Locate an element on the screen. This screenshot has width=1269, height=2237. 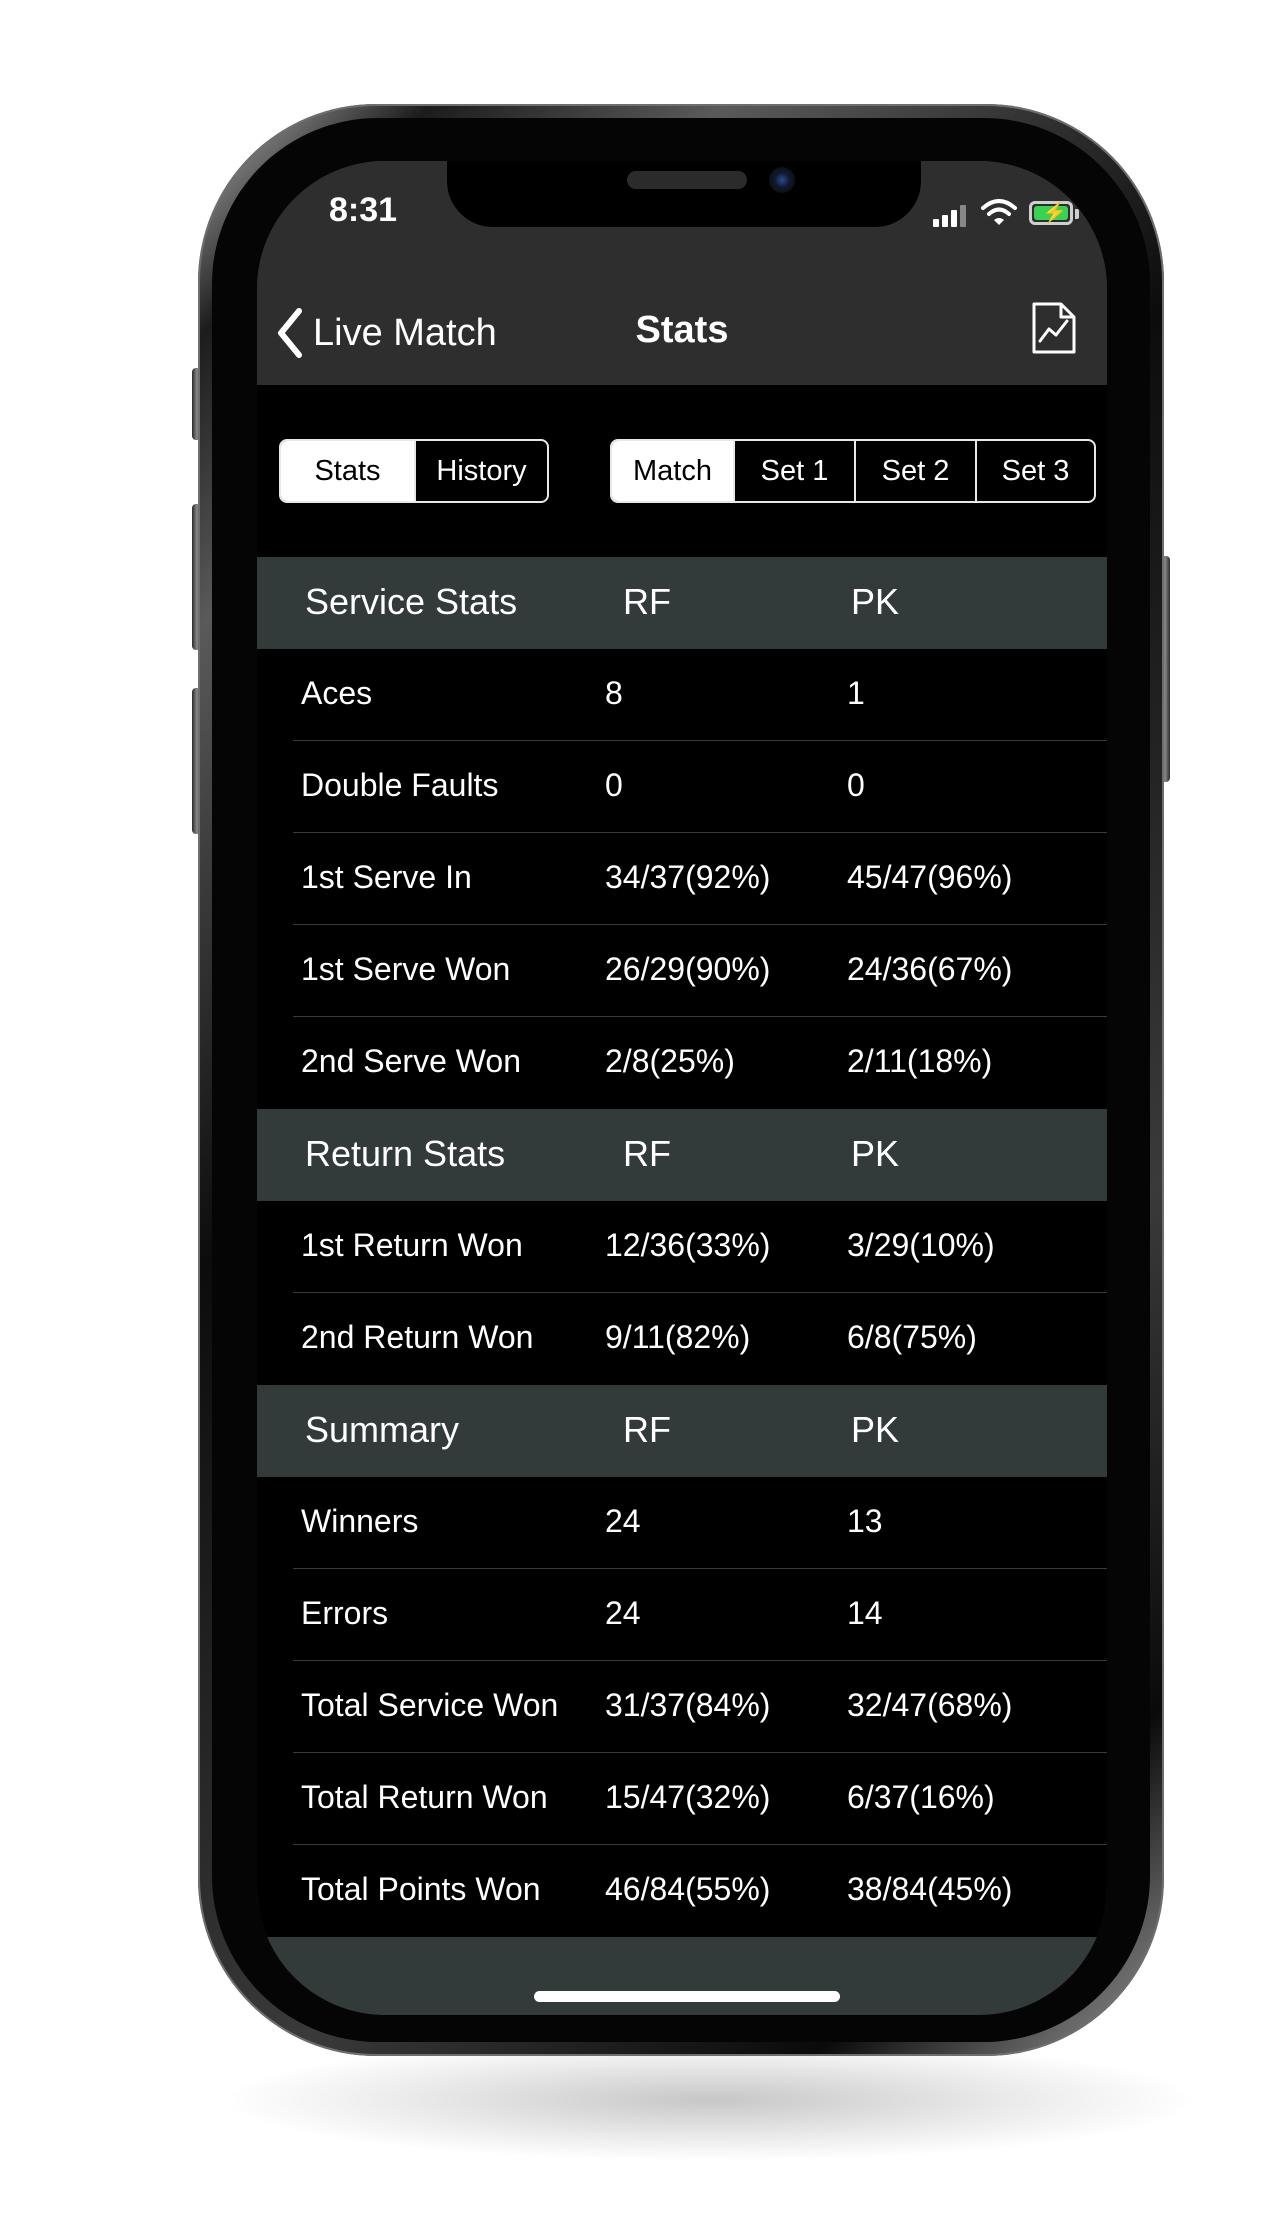
table-row: Aces 8 1 is located at coordinates (682, 695).